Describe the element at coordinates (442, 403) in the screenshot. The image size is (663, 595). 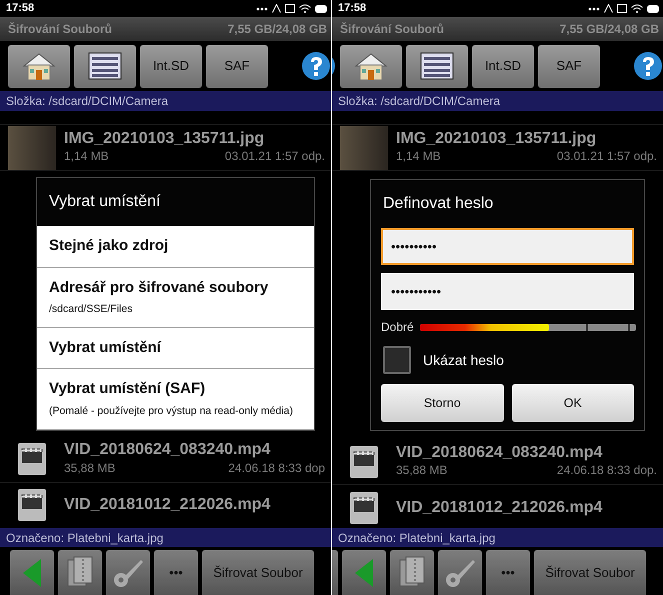
I see `dialog-button: Storno` at that location.